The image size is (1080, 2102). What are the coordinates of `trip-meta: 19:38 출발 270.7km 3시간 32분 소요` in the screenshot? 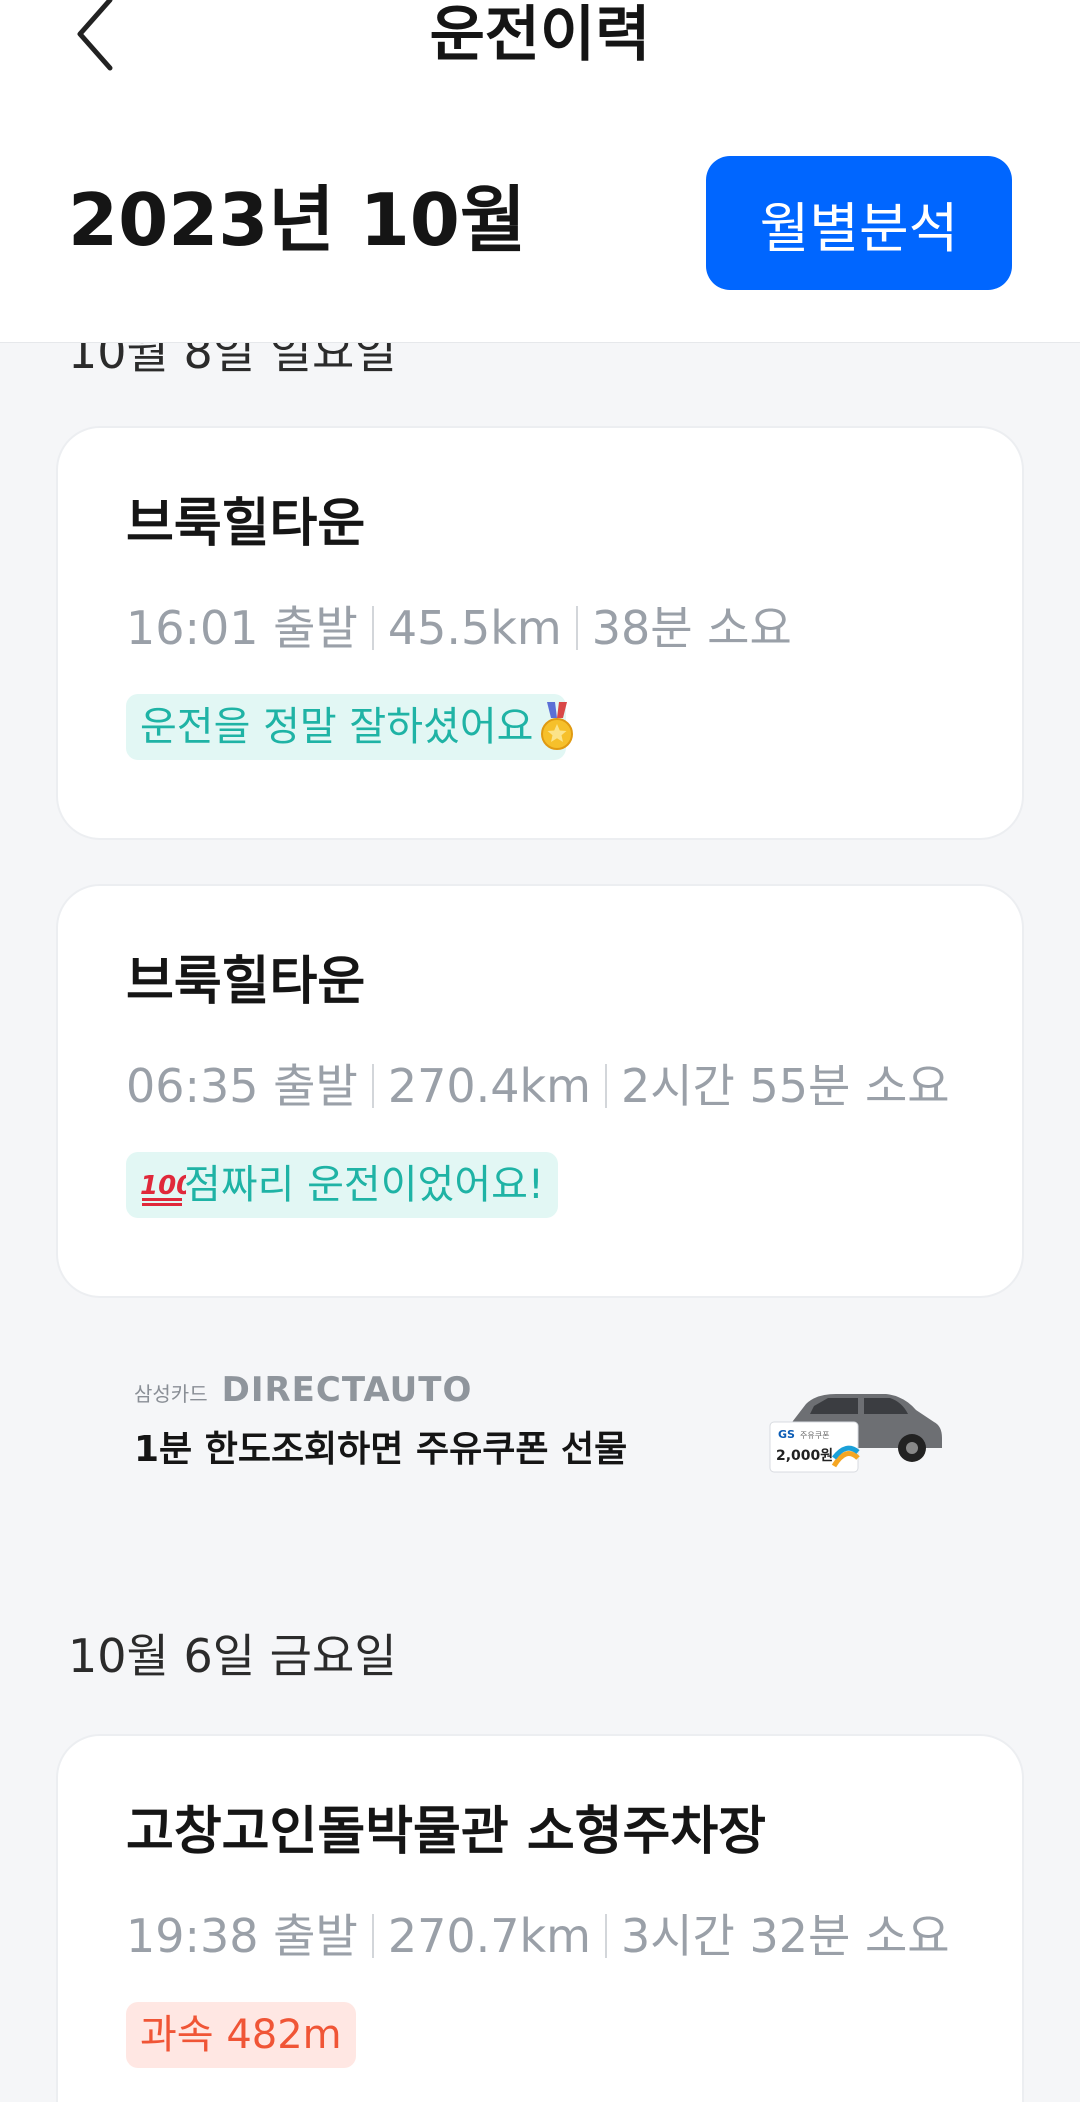 It's located at (538, 1936).